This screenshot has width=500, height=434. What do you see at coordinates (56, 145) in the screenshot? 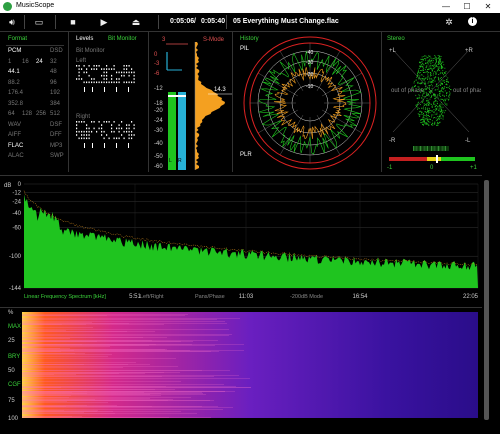
I see `format-value: MP3` at bounding box center [56, 145].